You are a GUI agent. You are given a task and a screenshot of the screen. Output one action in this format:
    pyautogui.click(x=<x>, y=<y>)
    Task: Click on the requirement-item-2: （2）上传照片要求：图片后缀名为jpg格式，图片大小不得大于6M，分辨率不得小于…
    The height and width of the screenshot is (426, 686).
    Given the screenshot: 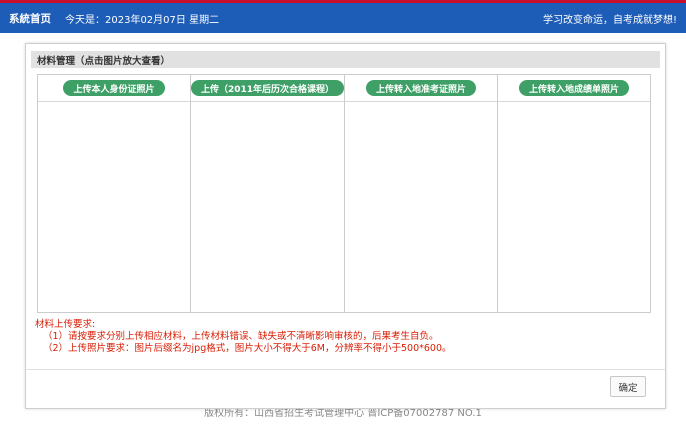 What is the action you would take?
    pyautogui.click(x=247, y=348)
    